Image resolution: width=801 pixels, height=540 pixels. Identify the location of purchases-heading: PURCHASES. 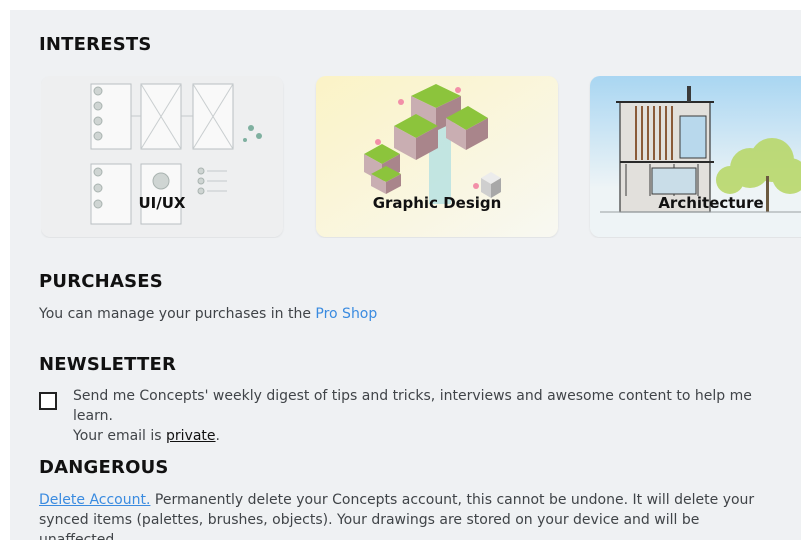
(101, 281).